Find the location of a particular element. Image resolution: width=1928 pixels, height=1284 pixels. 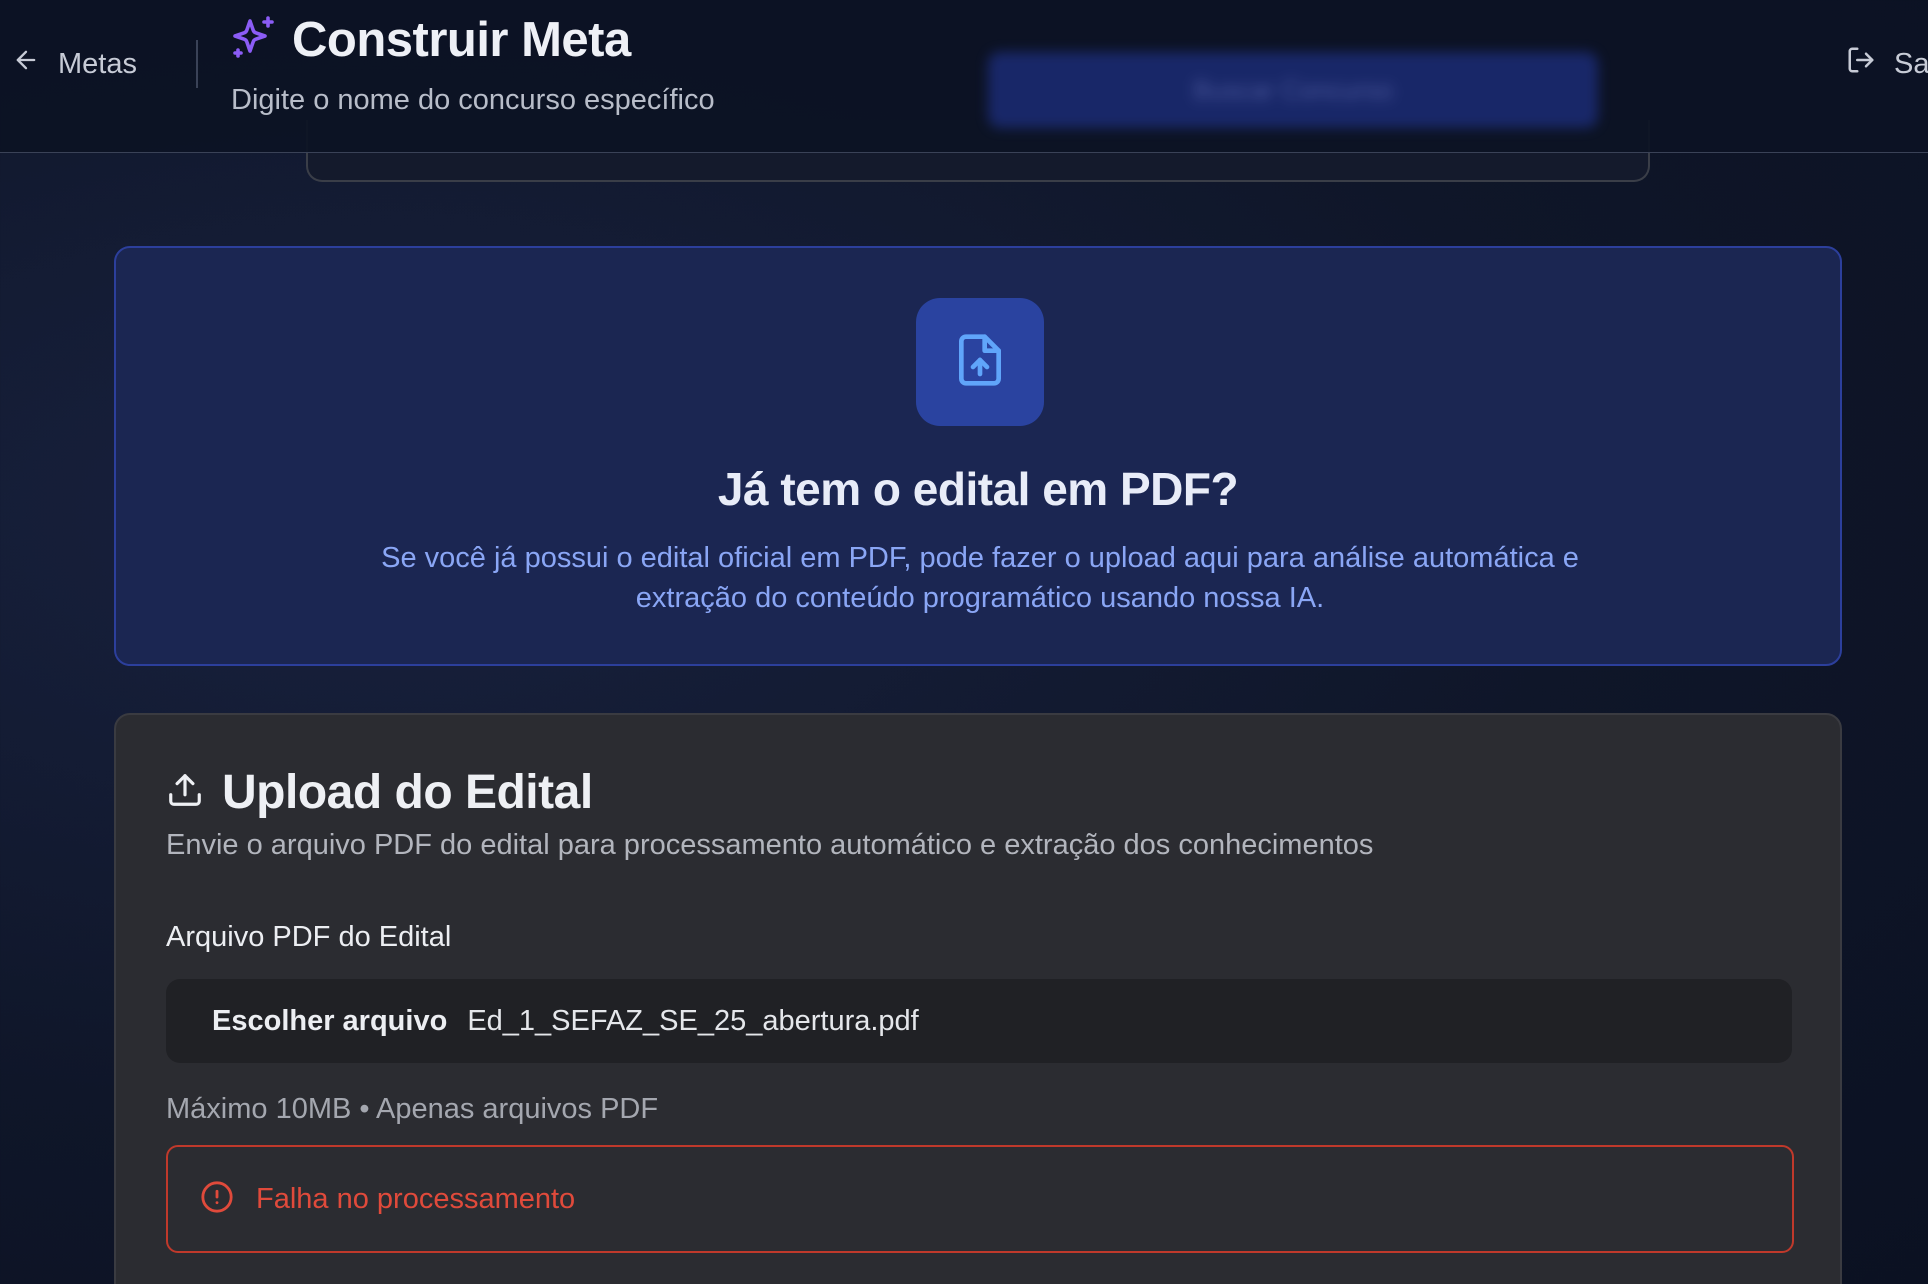

page-subtitle: Digite o nome do concurso específico is located at coordinates (473, 100).